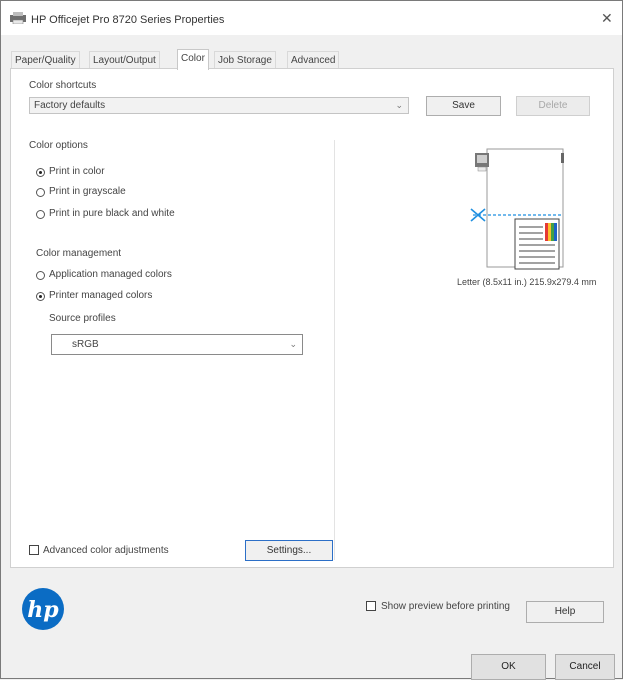 The width and height of the screenshot is (623, 680). I want to click on document-color-icon, so click(537, 244).